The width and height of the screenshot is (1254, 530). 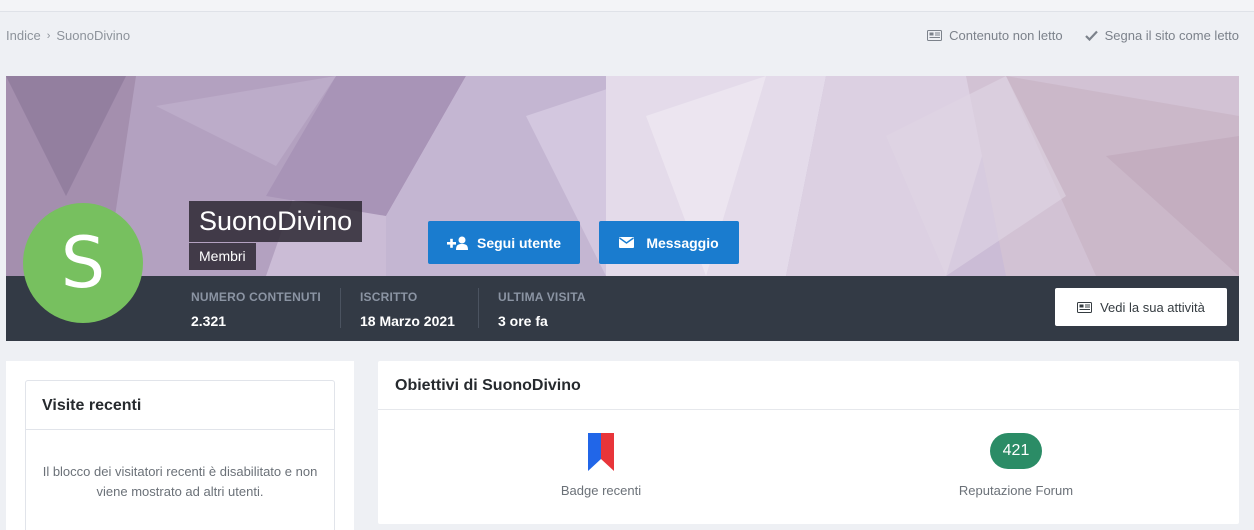 What do you see at coordinates (1016, 490) in the screenshot?
I see `reputation-caption: Reputazione Forum` at bounding box center [1016, 490].